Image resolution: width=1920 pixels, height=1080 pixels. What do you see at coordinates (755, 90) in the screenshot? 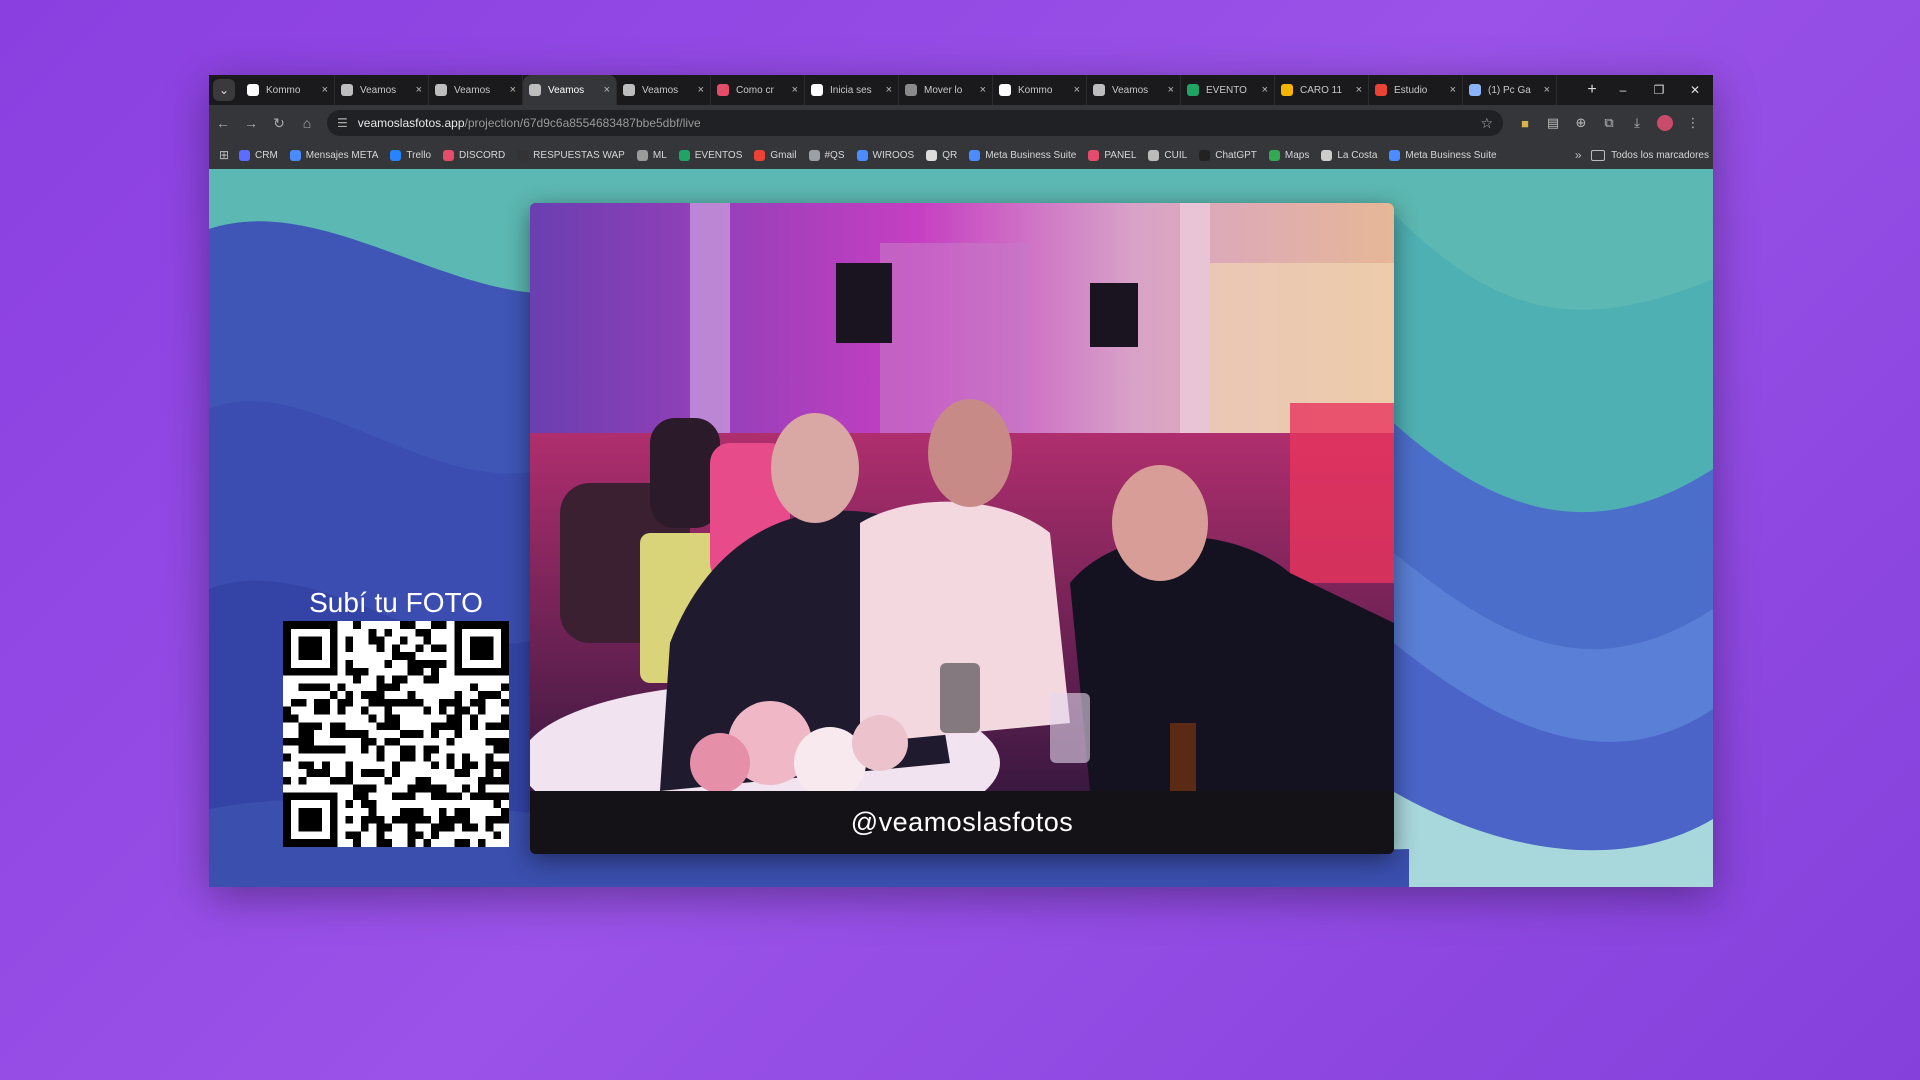
I see `tab-title: Como cr` at bounding box center [755, 90].